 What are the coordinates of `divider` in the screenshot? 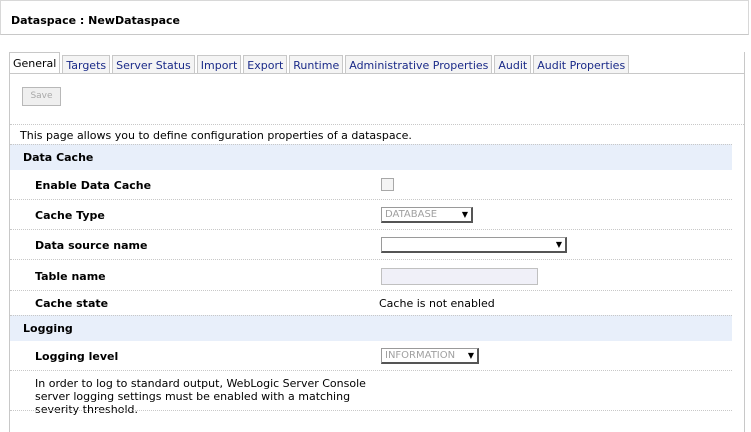 It's located at (371, 411).